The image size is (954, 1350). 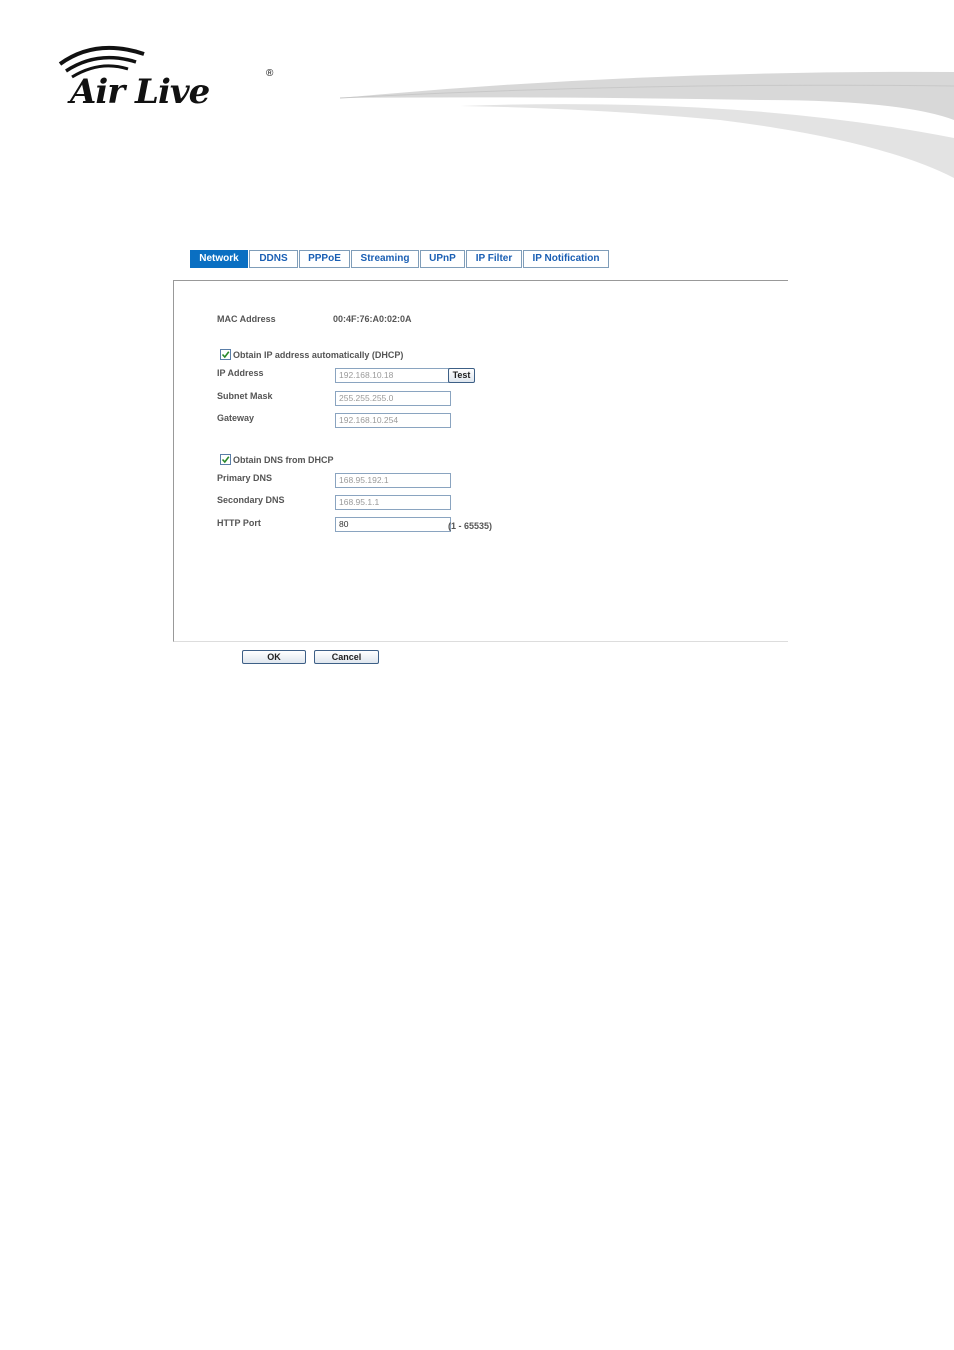 I want to click on header-swoosh, so click(x=647, y=124).